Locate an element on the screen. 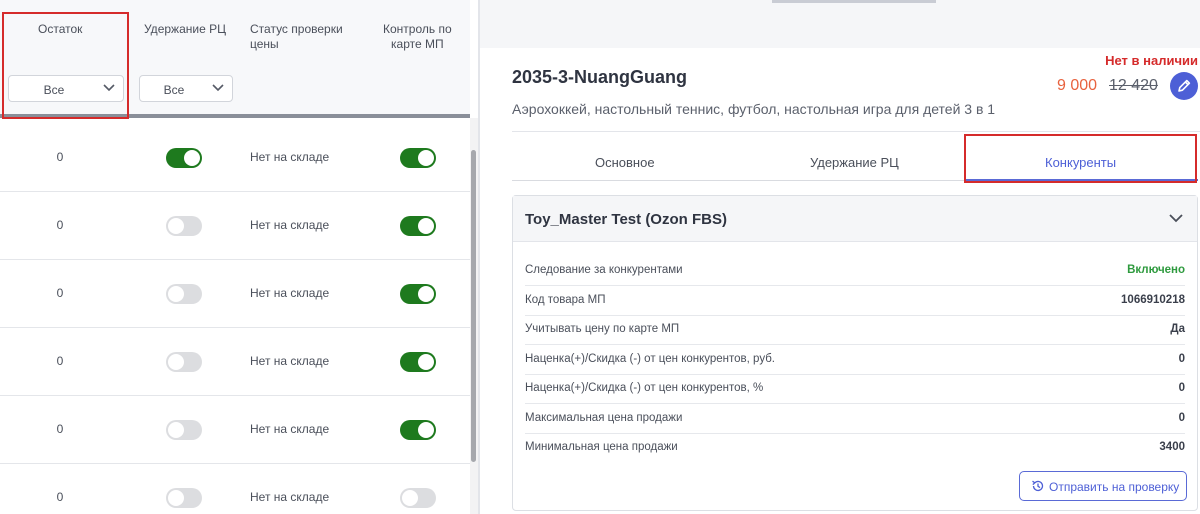 The image size is (1200, 514). column-header-price-check-status: Статус проверки цены is located at coordinates (296, 37).